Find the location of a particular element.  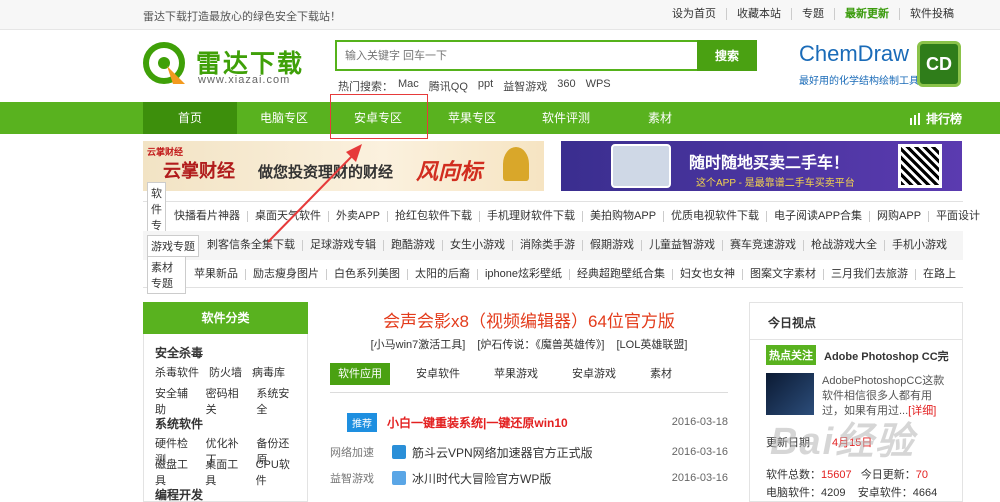

hot-search-item: Mac is located at coordinates (408, 86).